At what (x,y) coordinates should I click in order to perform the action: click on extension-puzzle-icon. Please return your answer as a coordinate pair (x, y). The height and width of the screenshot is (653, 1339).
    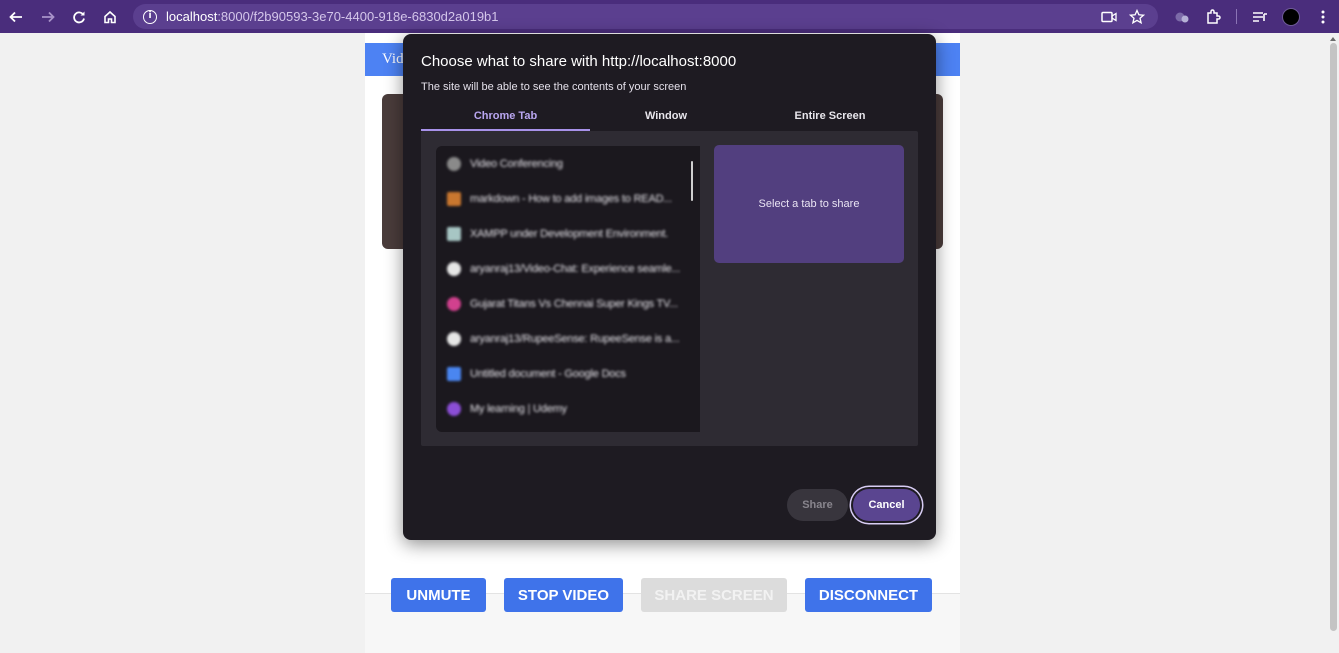
    Looking at the image, I should click on (1213, 17).